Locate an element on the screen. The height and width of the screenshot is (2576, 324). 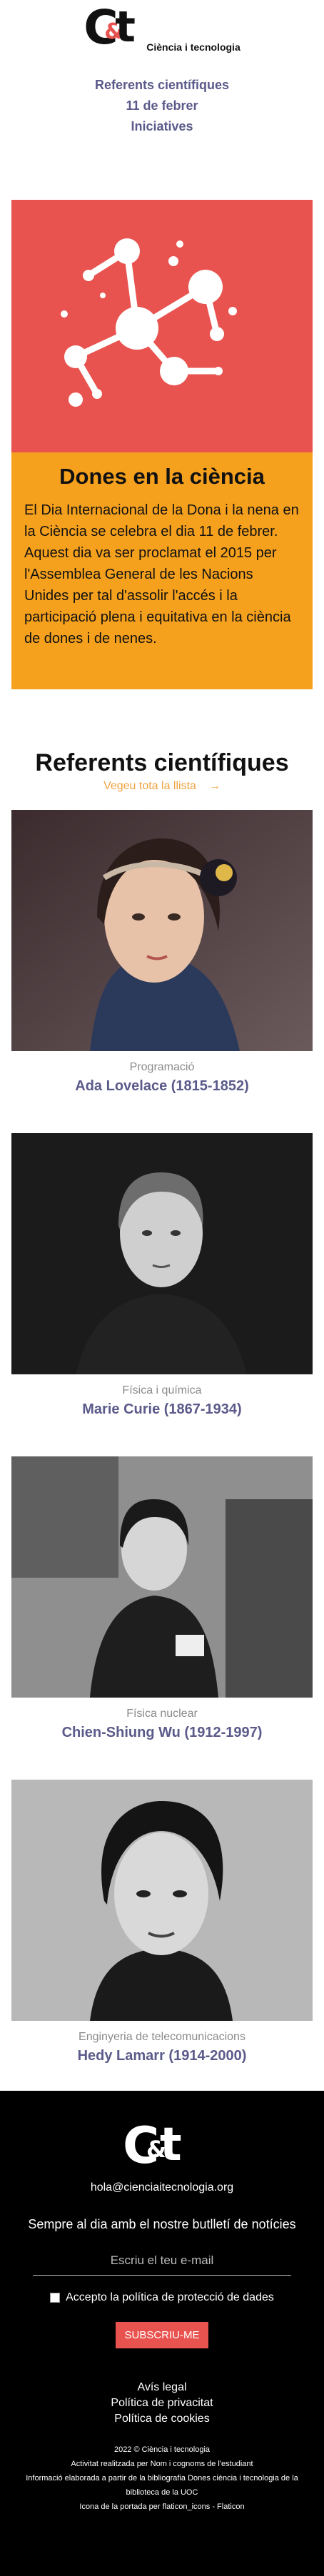
hero-title: Dones en la ciència is located at coordinates (162, 476).